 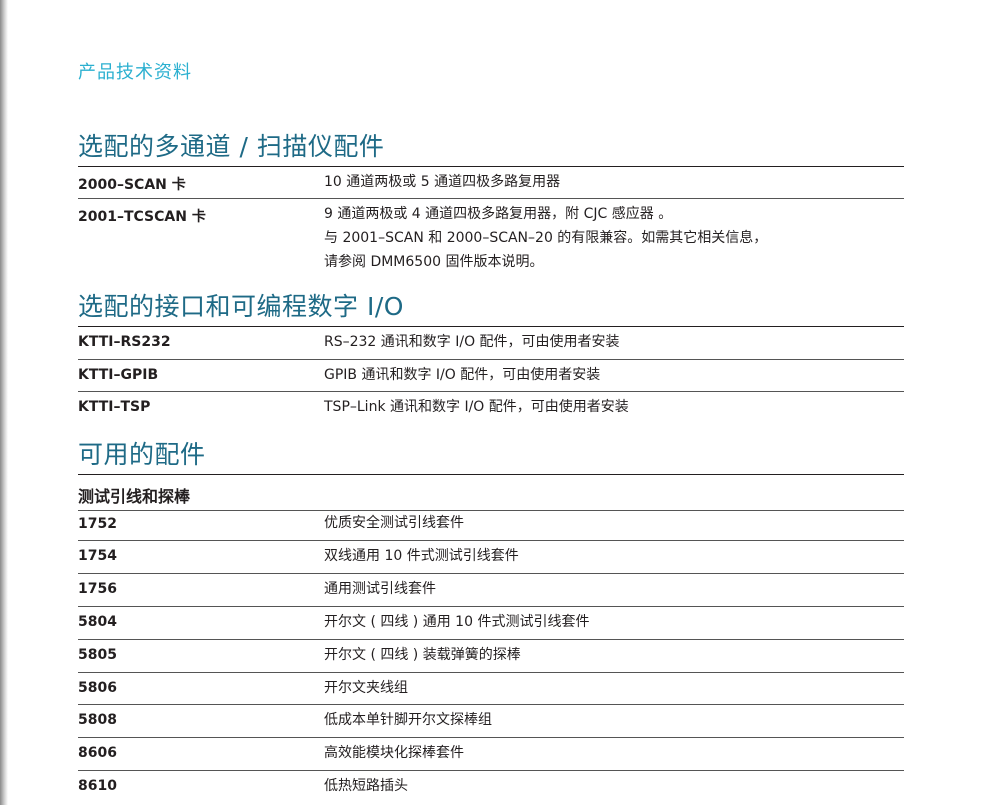 What do you see at coordinates (97, 688) in the screenshot?
I see `row-key: 5806` at bounding box center [97, 688].